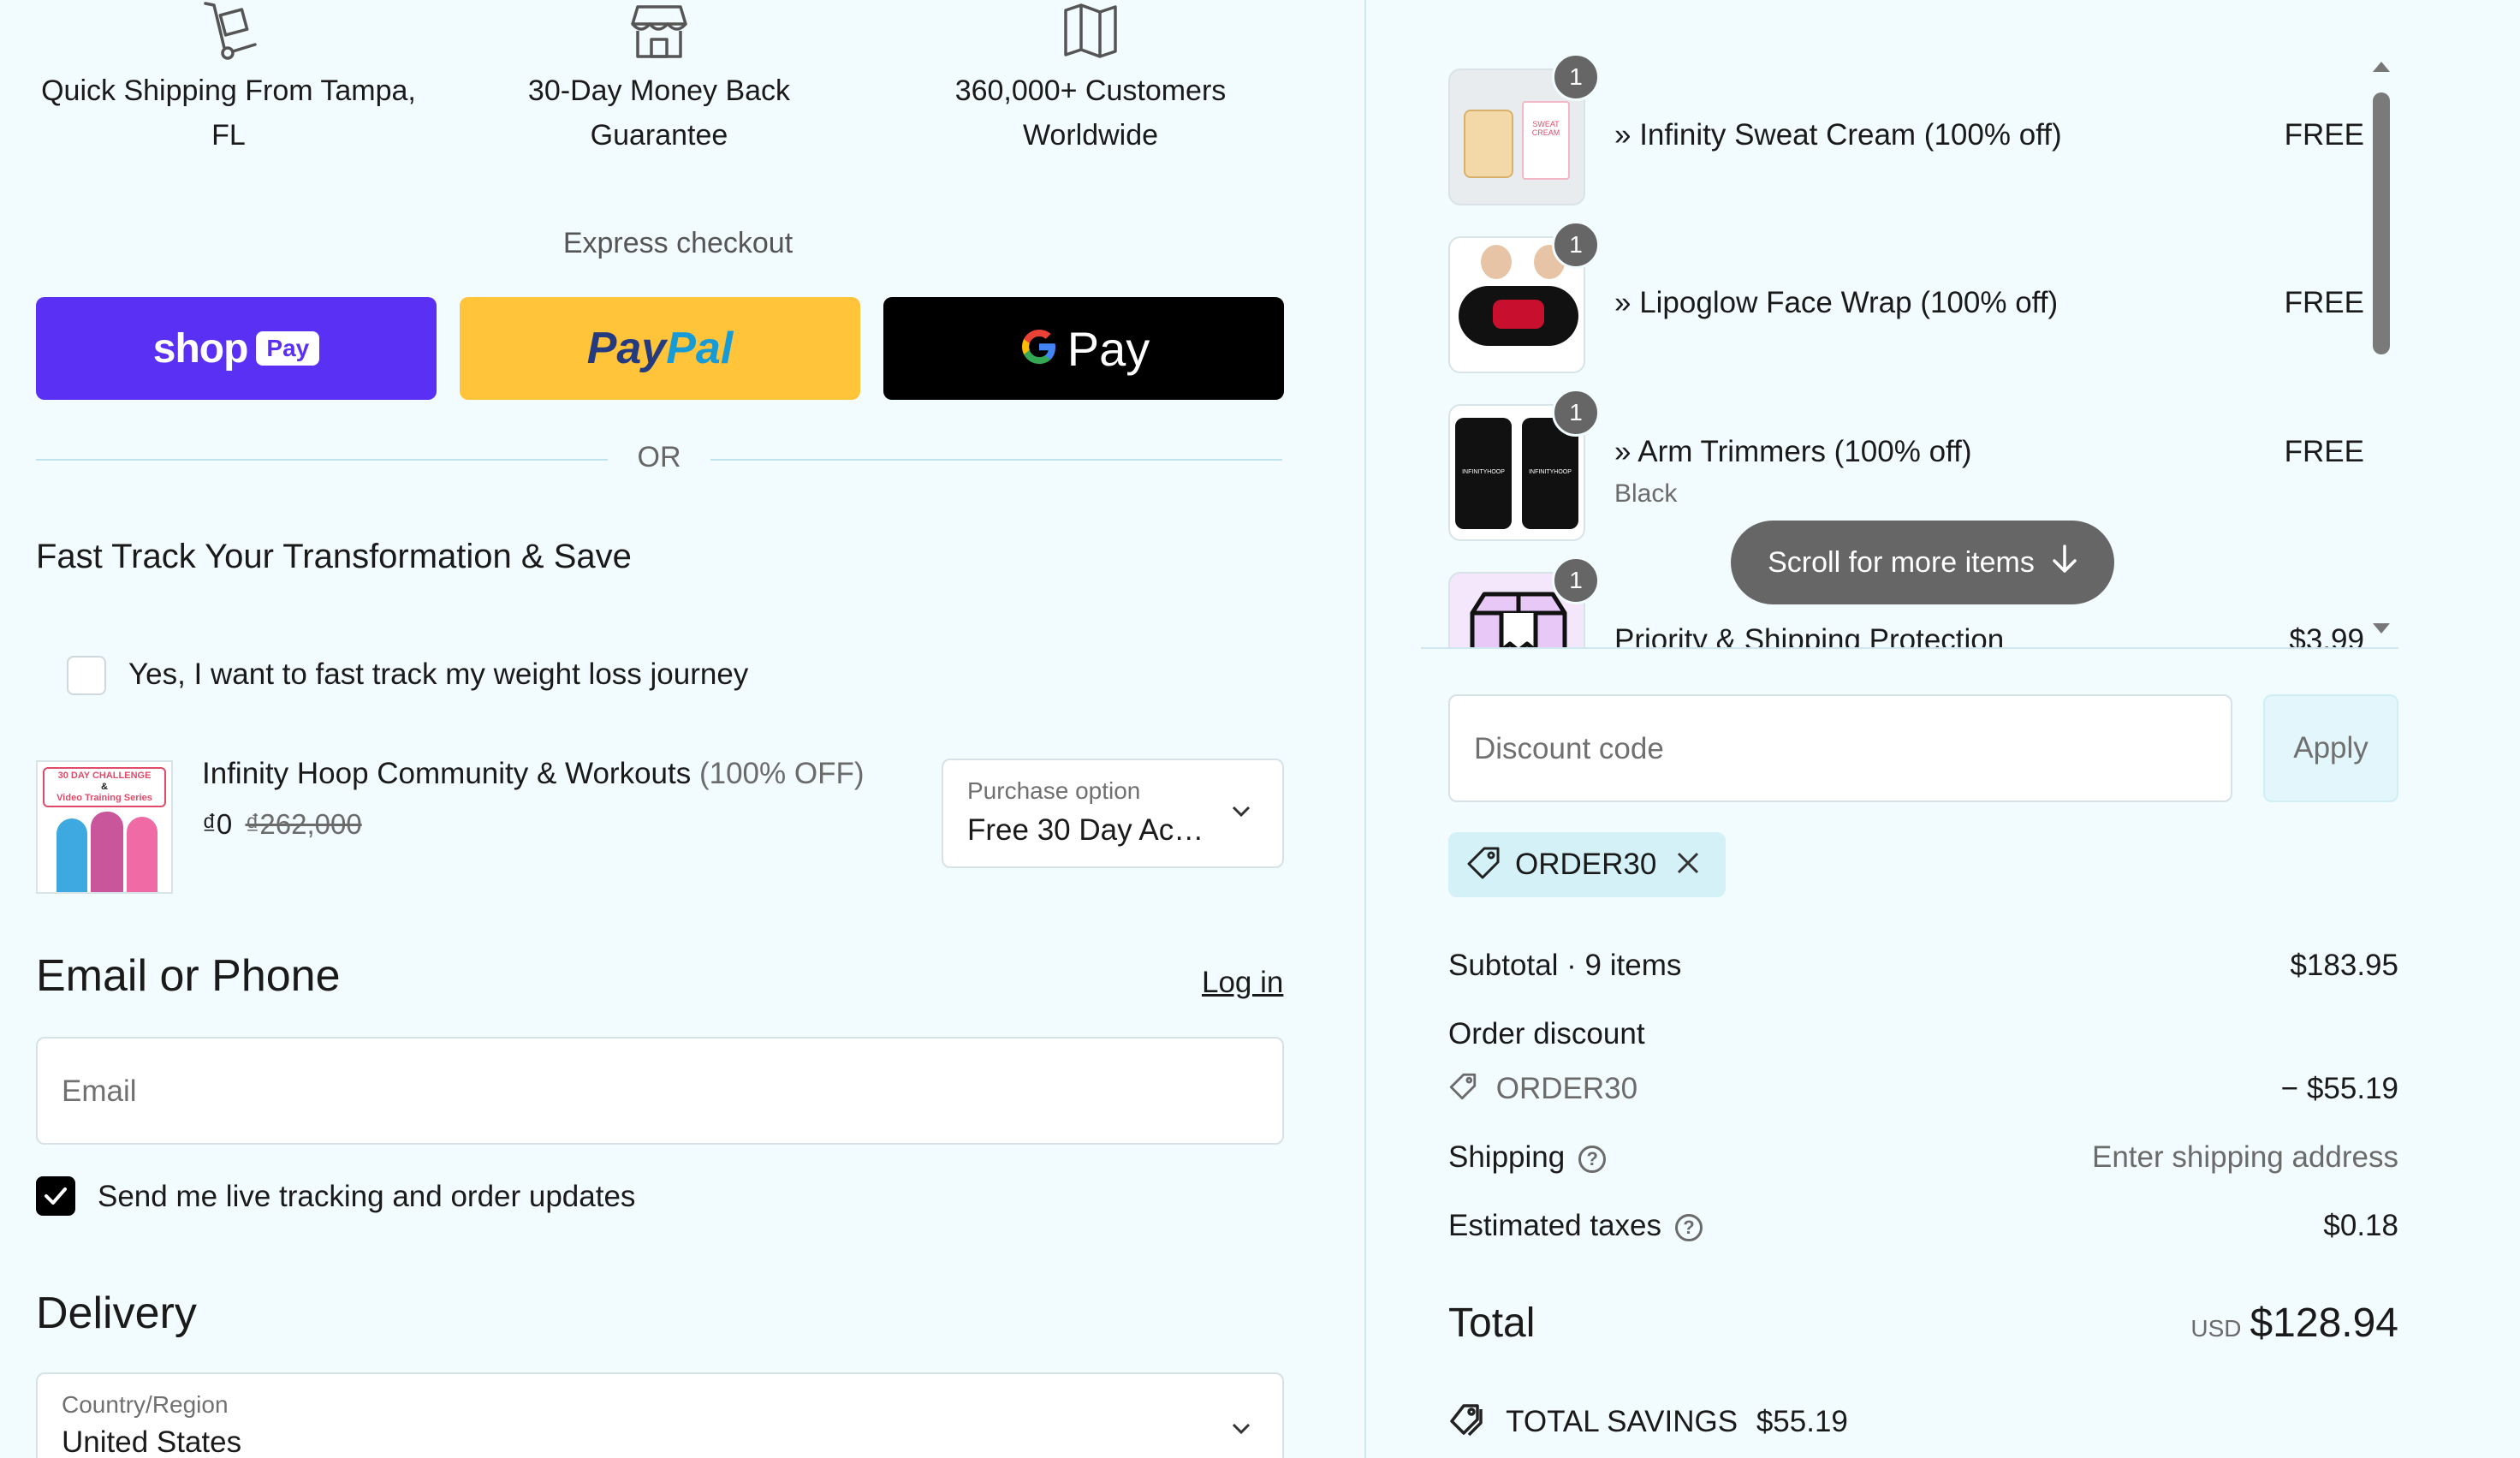 The width and height of the screenshot is (2520, 1458). Describe the element at coordinates (659, 31) in the screenshot. I see `store-icon` at that location.